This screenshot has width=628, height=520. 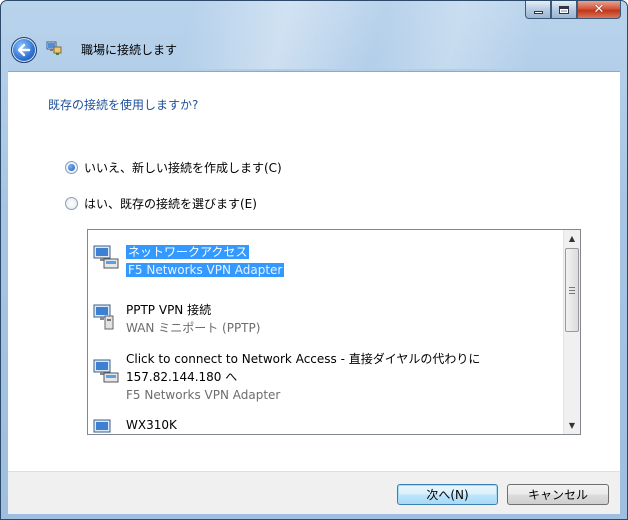 What do you see at coordinates (129, 50) in the screenshot?
I see `window-title: 職場に接続します` at bounding box center [129, 50].